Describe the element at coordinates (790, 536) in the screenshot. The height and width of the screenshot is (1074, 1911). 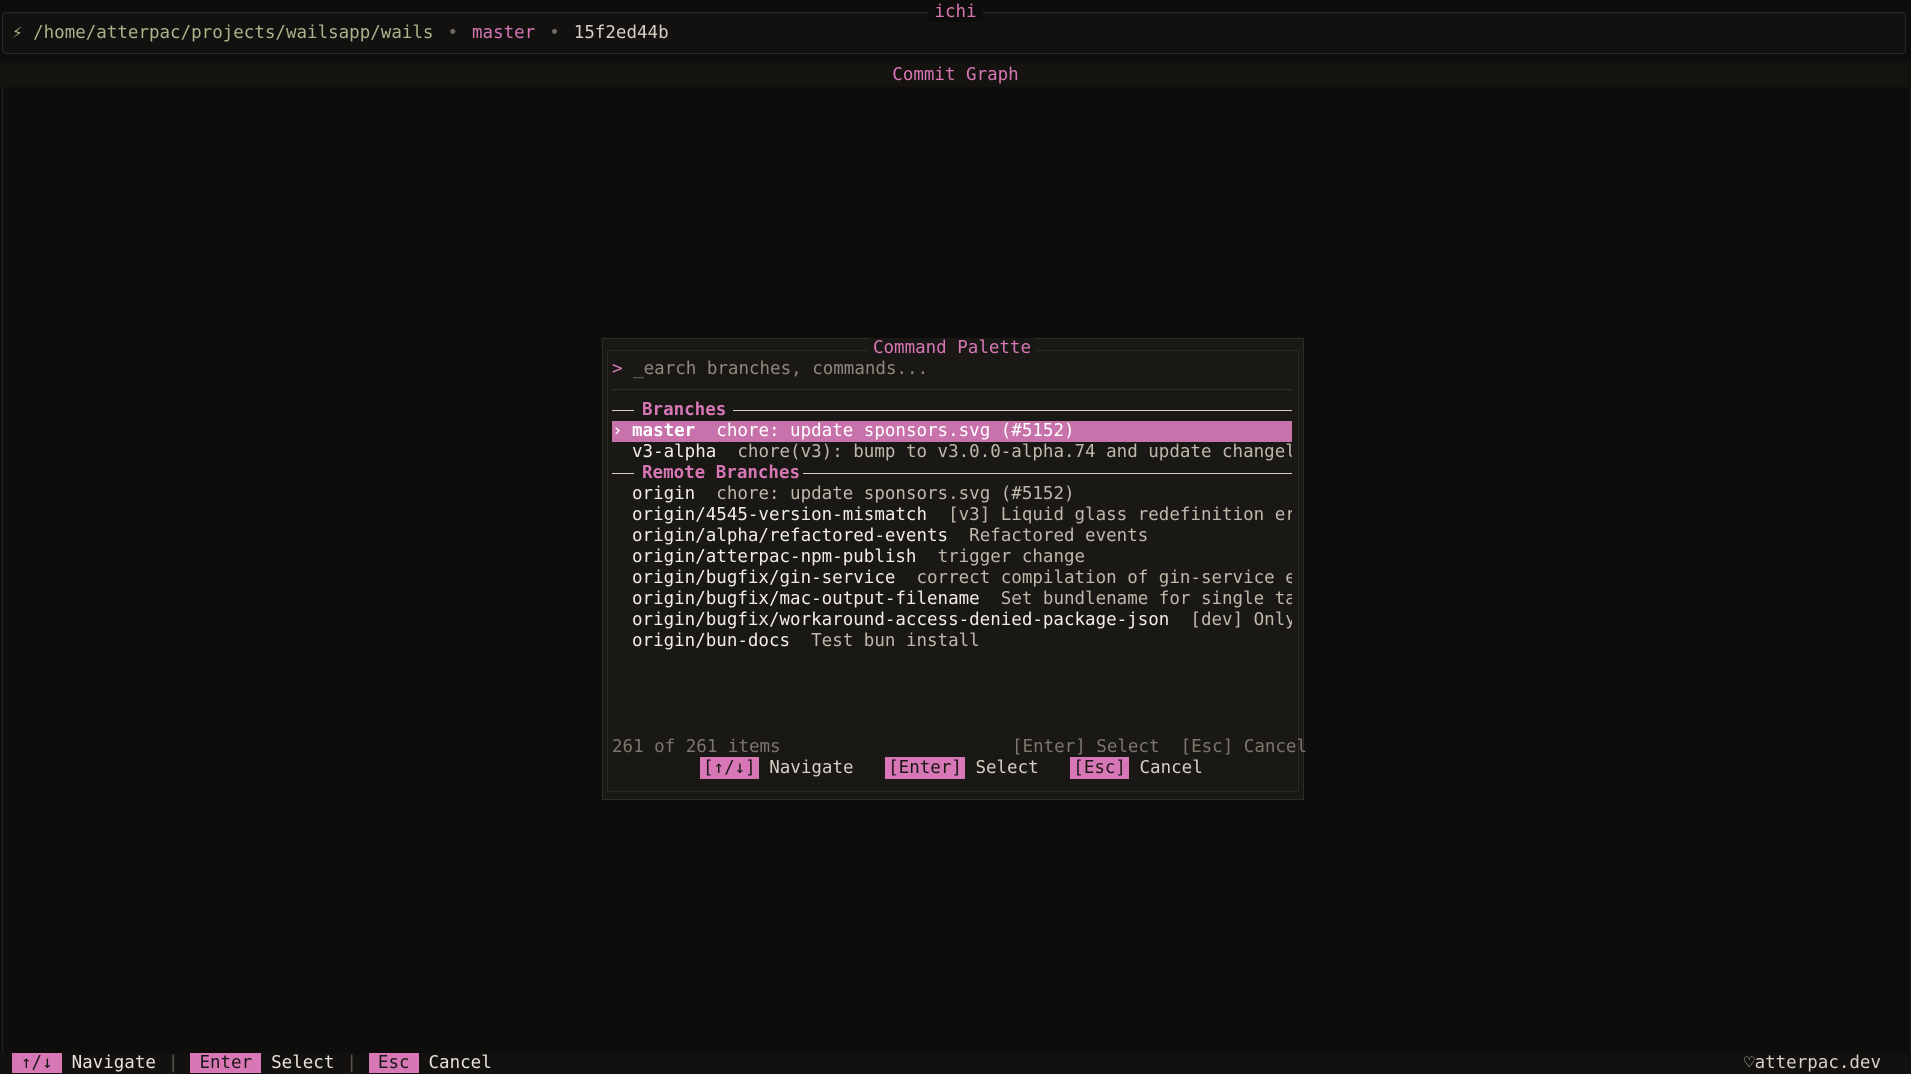
I see `branch-name: origin/alpha/refactored-events` at that location.